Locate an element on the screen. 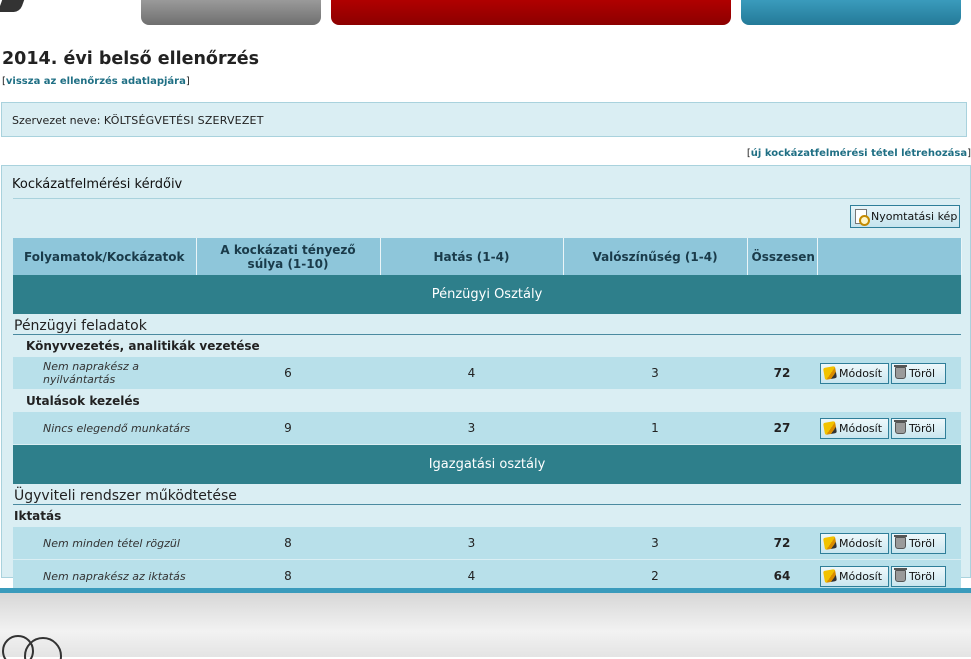 The height and width of the screenshot is (659, 971). organization-box: Szervezet neve: KÖLTSÉGVETÉSI SZERVEZET is located at coordinates (484, 119).